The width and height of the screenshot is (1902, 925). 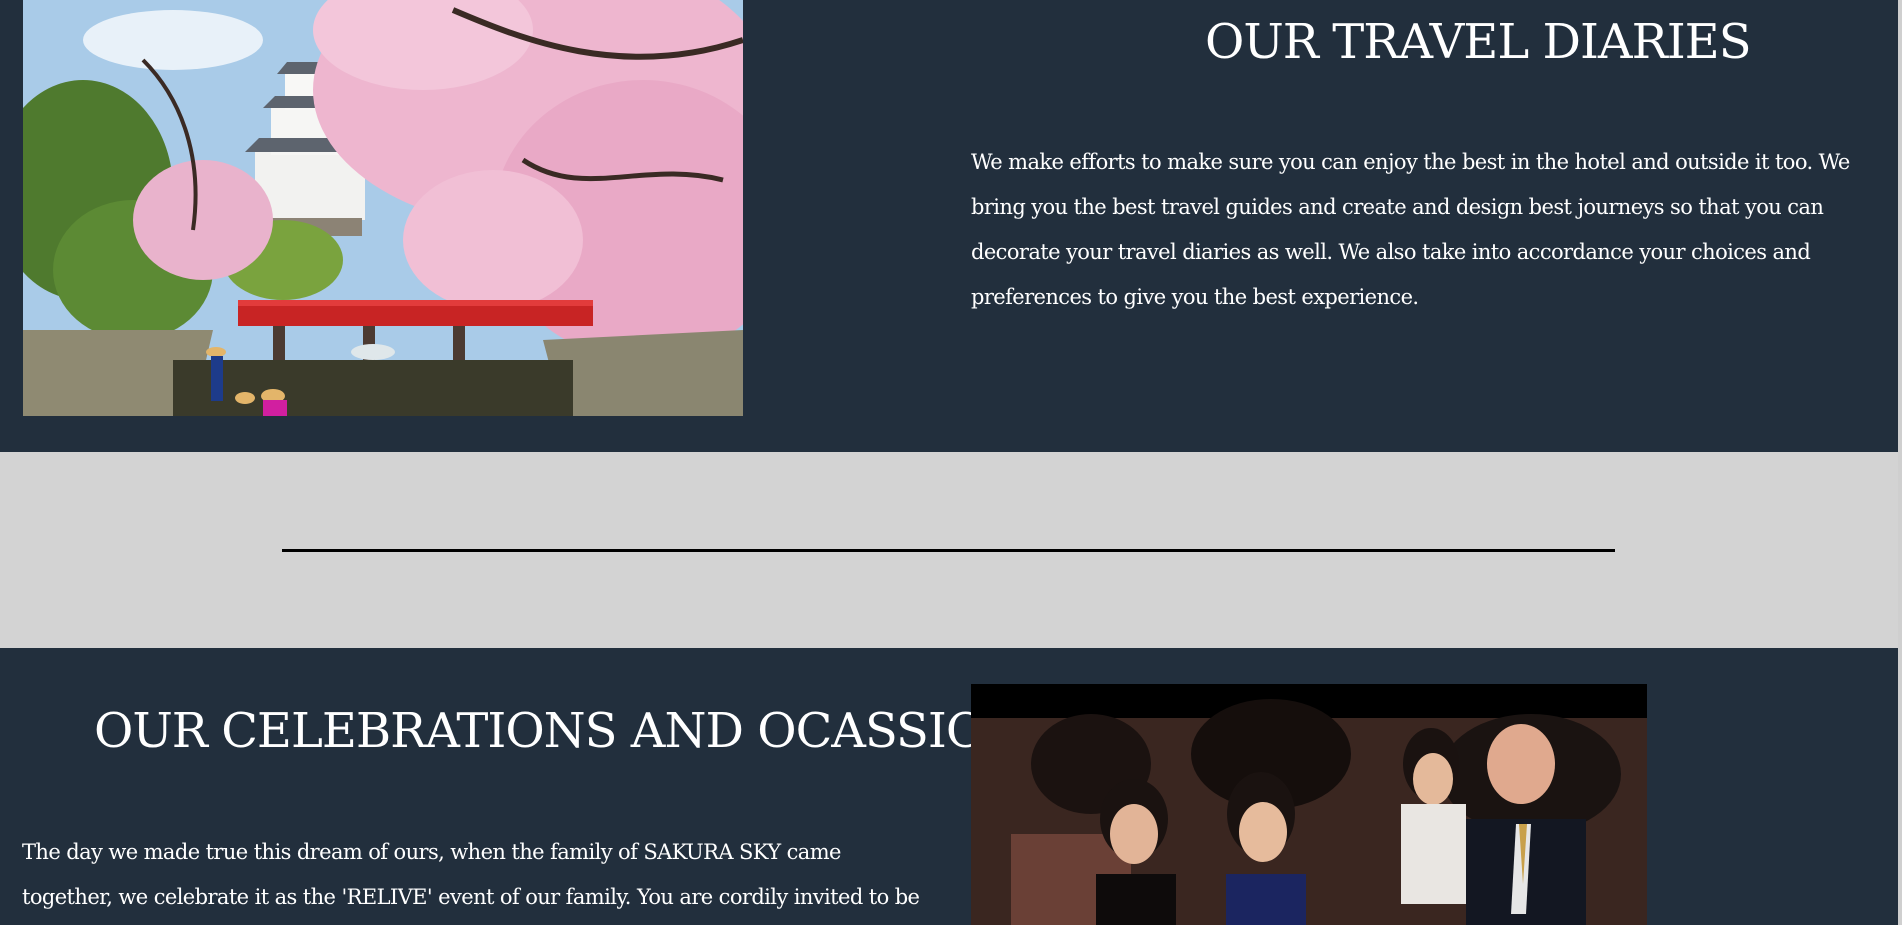 I want to click on scrollbar-thumb, so click(x=1900, y=462).